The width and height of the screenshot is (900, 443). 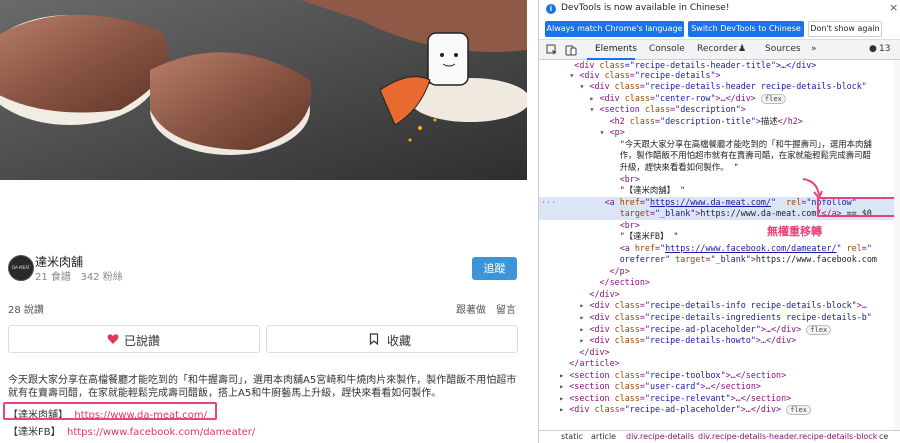 What do you see at coordinates (719, 133) in the screenshot?
I see `dom-line: ▾ <p>` at bounding box center [719, 133].